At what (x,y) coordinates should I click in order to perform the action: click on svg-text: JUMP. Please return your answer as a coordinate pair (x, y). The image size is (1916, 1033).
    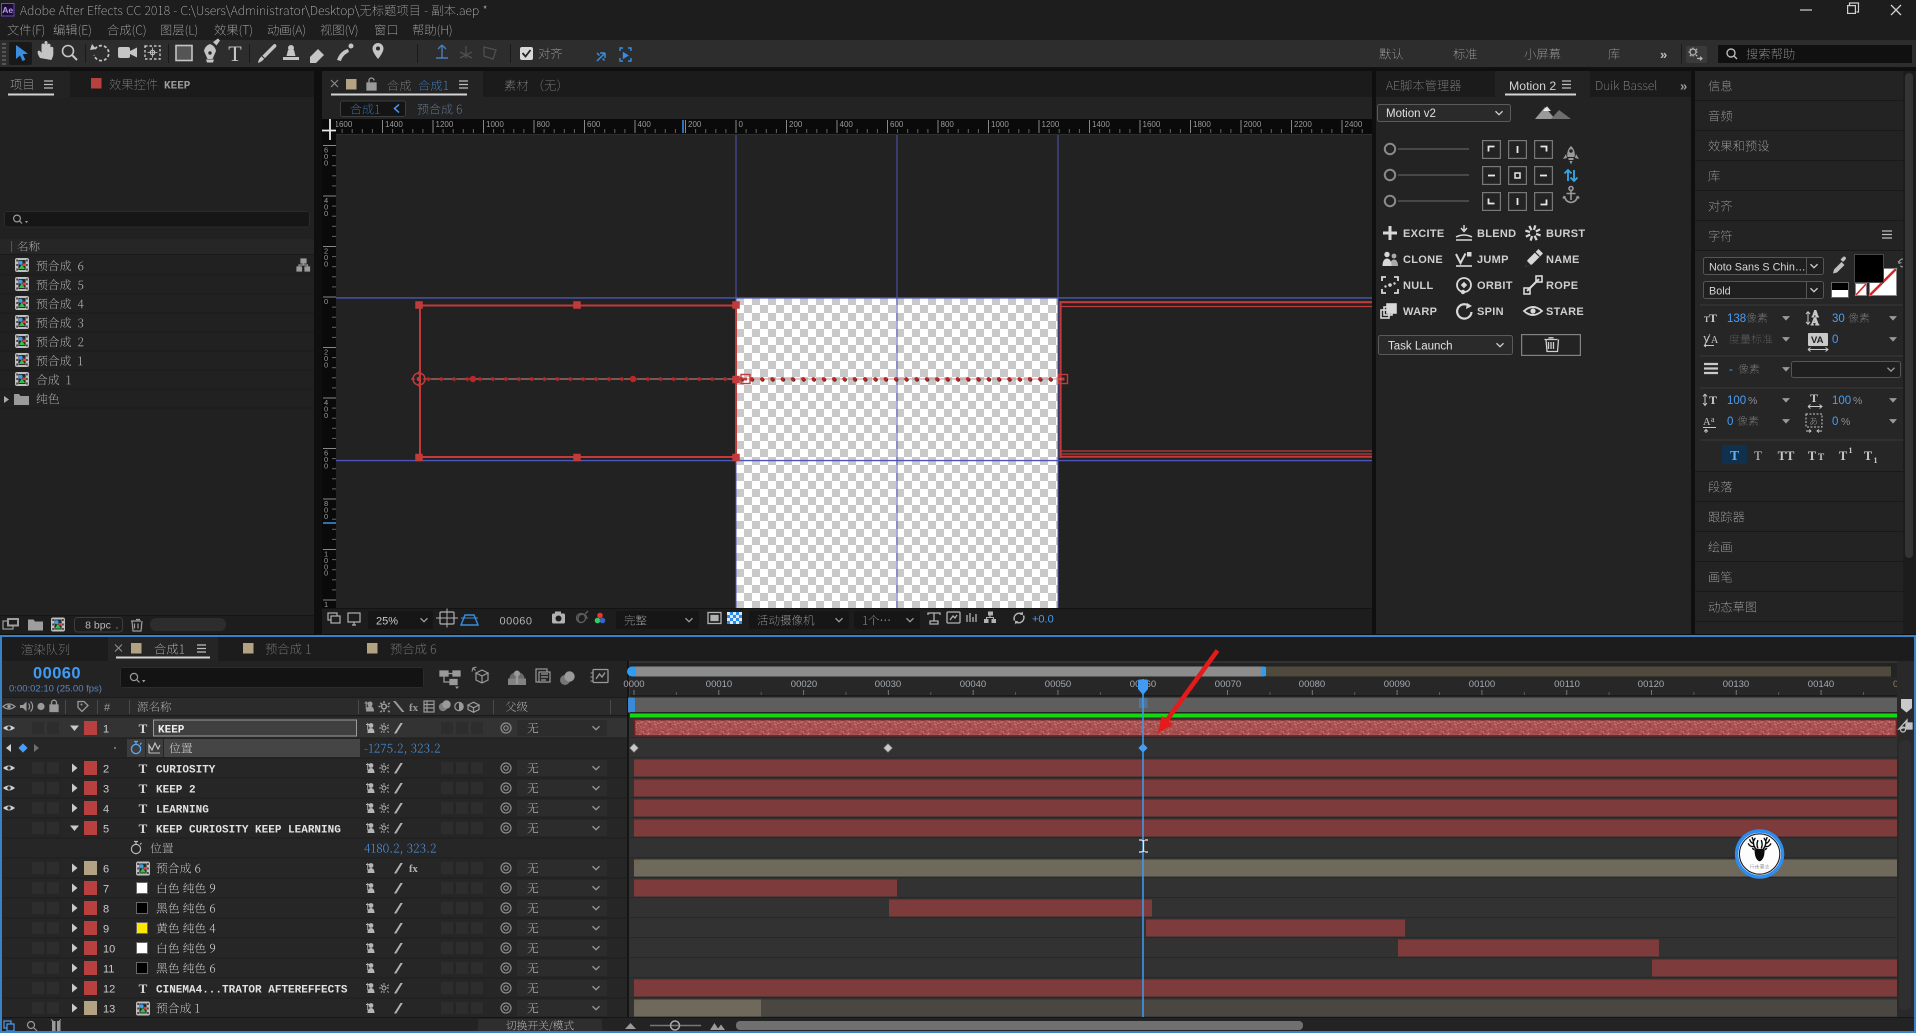
    Looking at the image, I should click on (1493, 260).